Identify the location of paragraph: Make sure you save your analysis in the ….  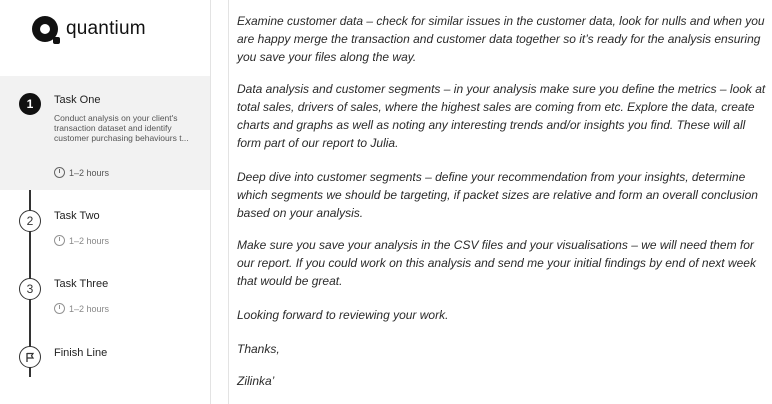
(496, 263).